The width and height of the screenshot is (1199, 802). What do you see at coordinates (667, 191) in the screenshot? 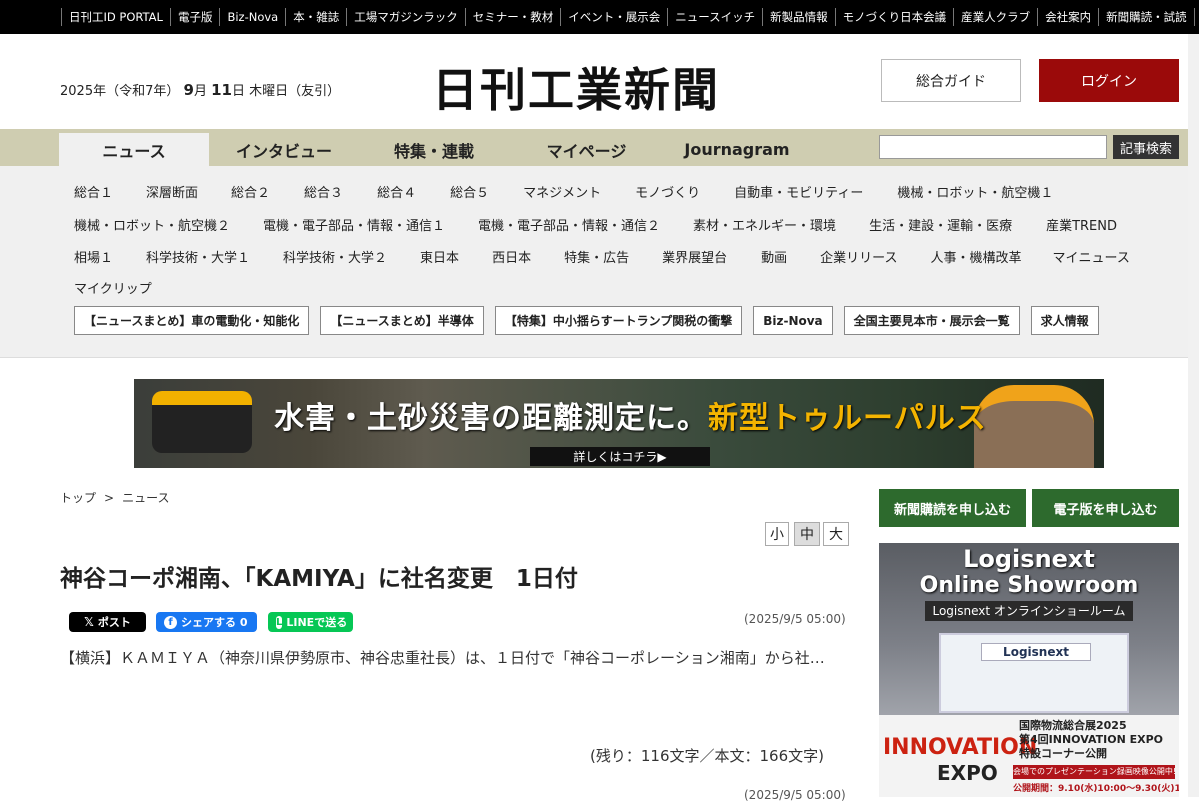
I see `subnav-item: モノづくり` at bounding box center [667, 191].